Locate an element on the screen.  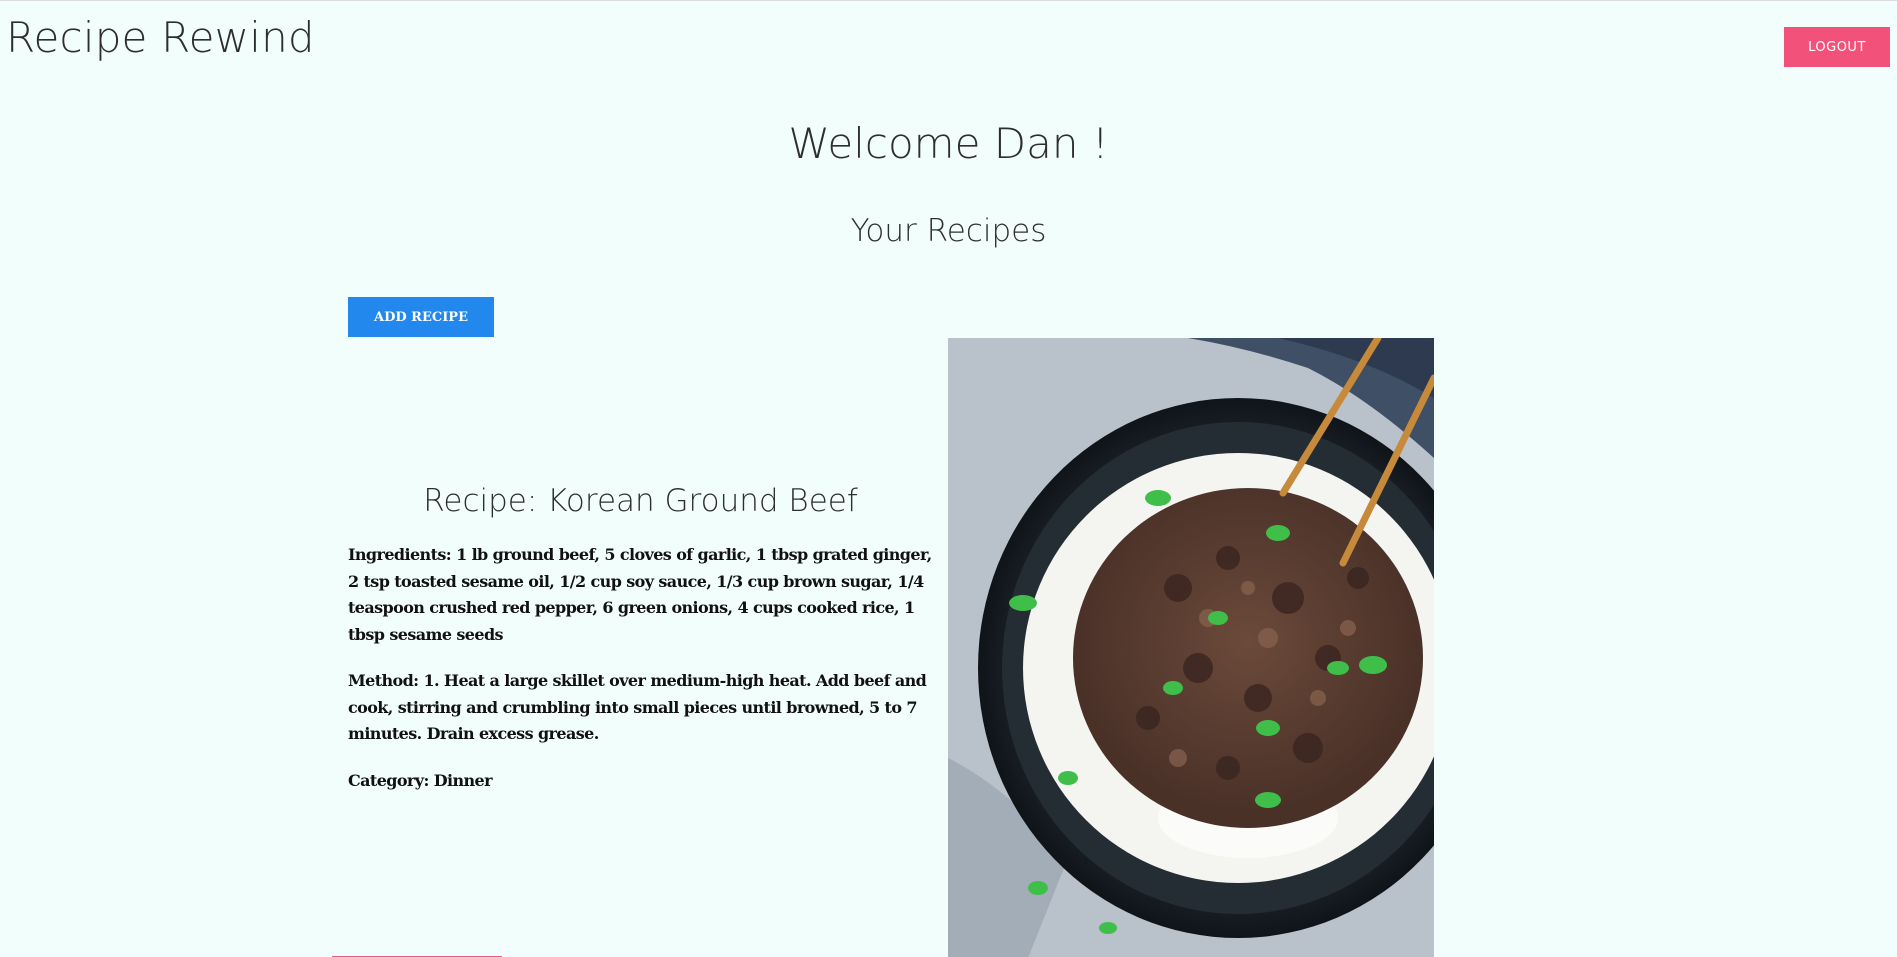
recipe-category: Category: Dinner is located at coordinates (420, 780).